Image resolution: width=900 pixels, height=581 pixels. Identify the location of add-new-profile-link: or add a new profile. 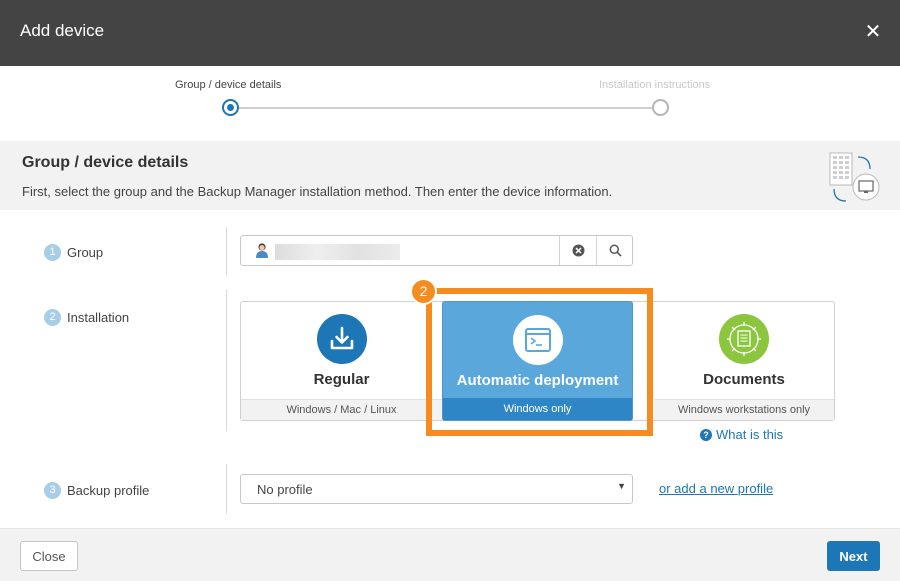
(716, 488).